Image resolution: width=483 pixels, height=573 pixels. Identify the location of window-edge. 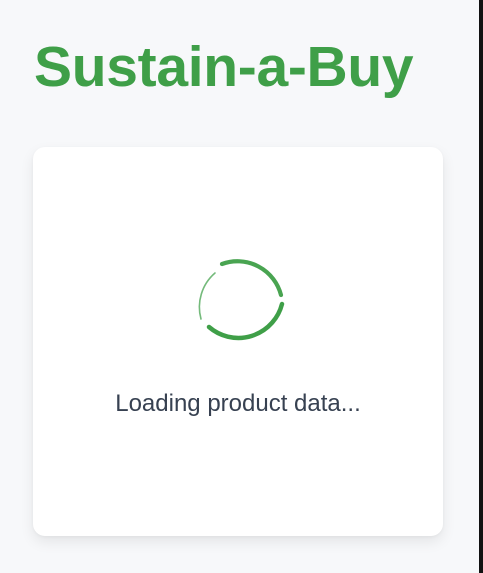
(481, 286).